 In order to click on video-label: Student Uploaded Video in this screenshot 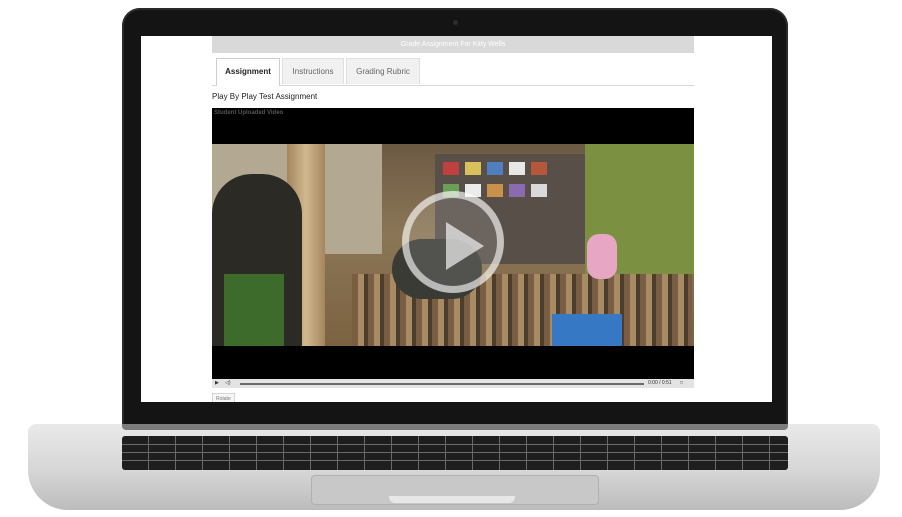, I will do `click(249, 113)`.